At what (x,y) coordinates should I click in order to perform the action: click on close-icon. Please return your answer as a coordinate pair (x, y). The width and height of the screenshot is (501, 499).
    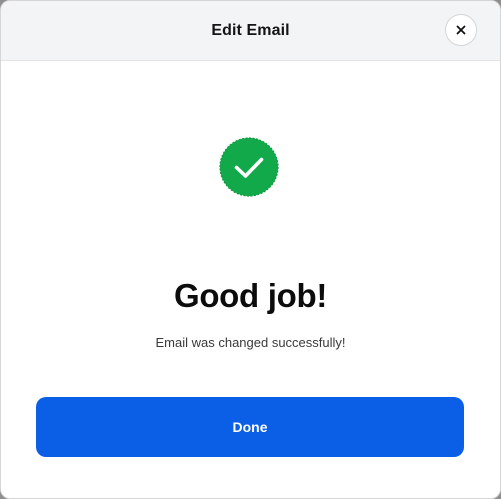
    Looking at the image, I should click on (461, 30).